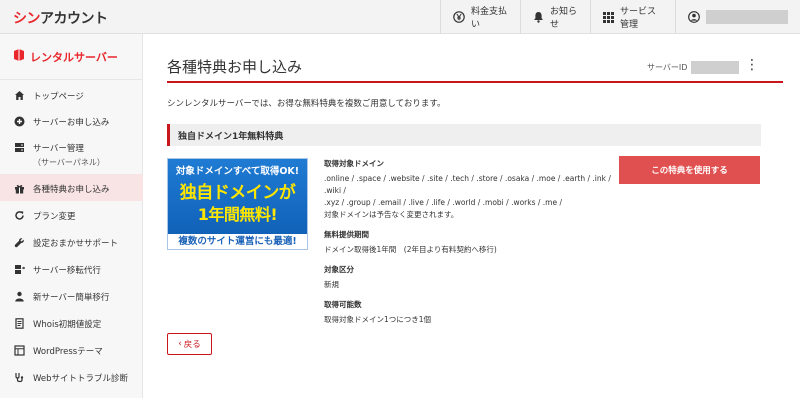 Image resolution: width=800 pixels, height=398 pixels. Describe the element at coordinates (74, 57) in the screenshot. I see `sidebar-title-label: レンタルサーバー` at that location.